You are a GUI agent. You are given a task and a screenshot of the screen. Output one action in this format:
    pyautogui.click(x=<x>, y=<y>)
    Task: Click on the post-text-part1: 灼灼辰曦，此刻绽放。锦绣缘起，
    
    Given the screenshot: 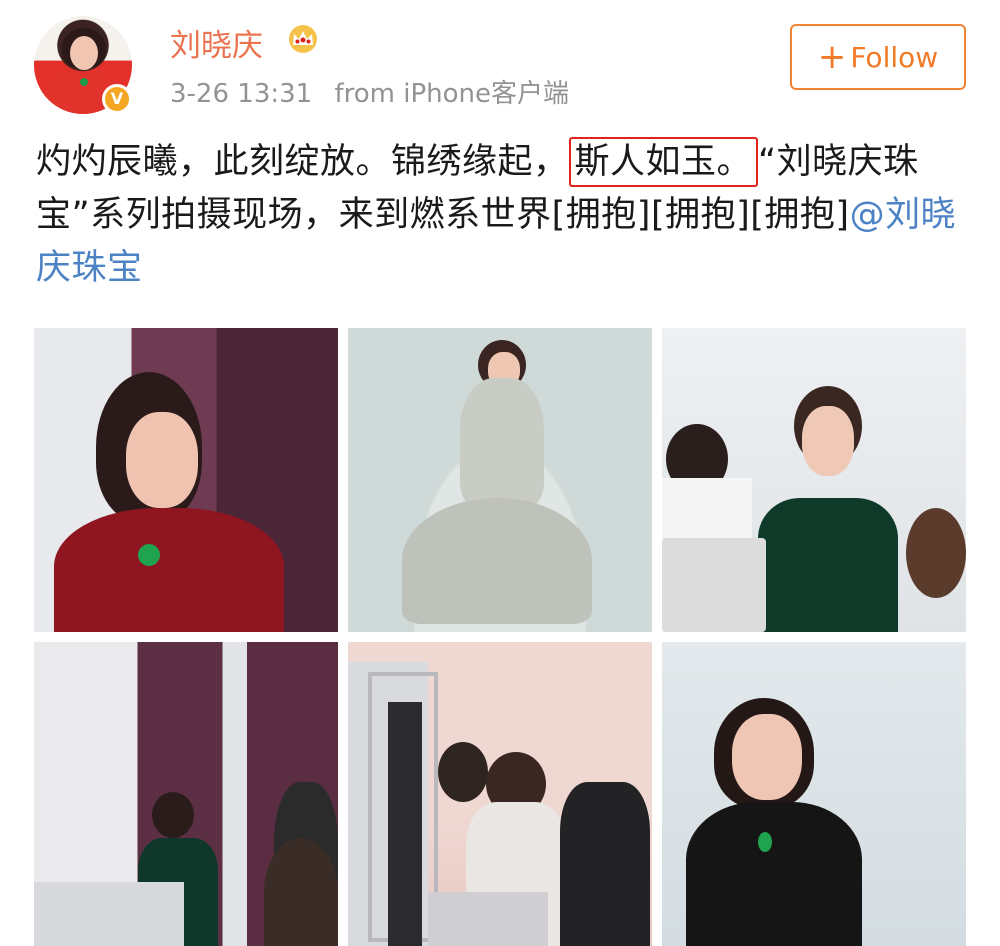 What is the action you would take?
    pyautogui.click(x=302, y=162)
    